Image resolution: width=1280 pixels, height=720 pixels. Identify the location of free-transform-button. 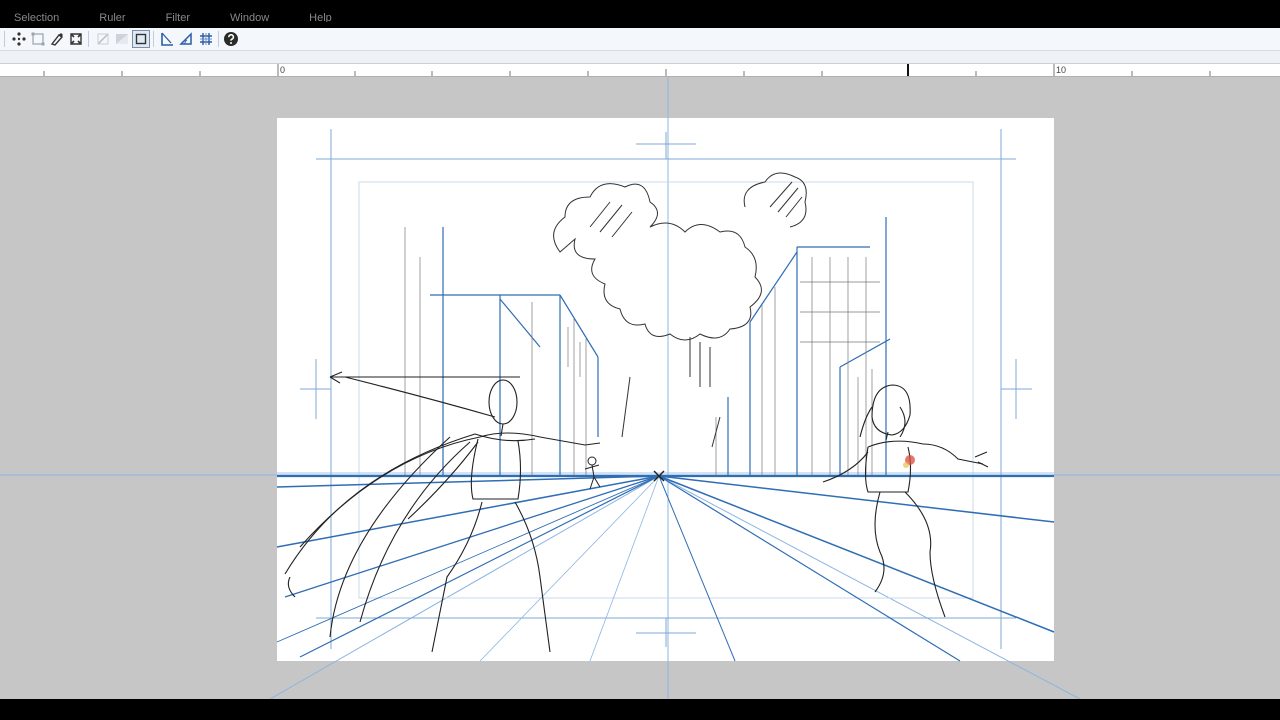
(76, 39).